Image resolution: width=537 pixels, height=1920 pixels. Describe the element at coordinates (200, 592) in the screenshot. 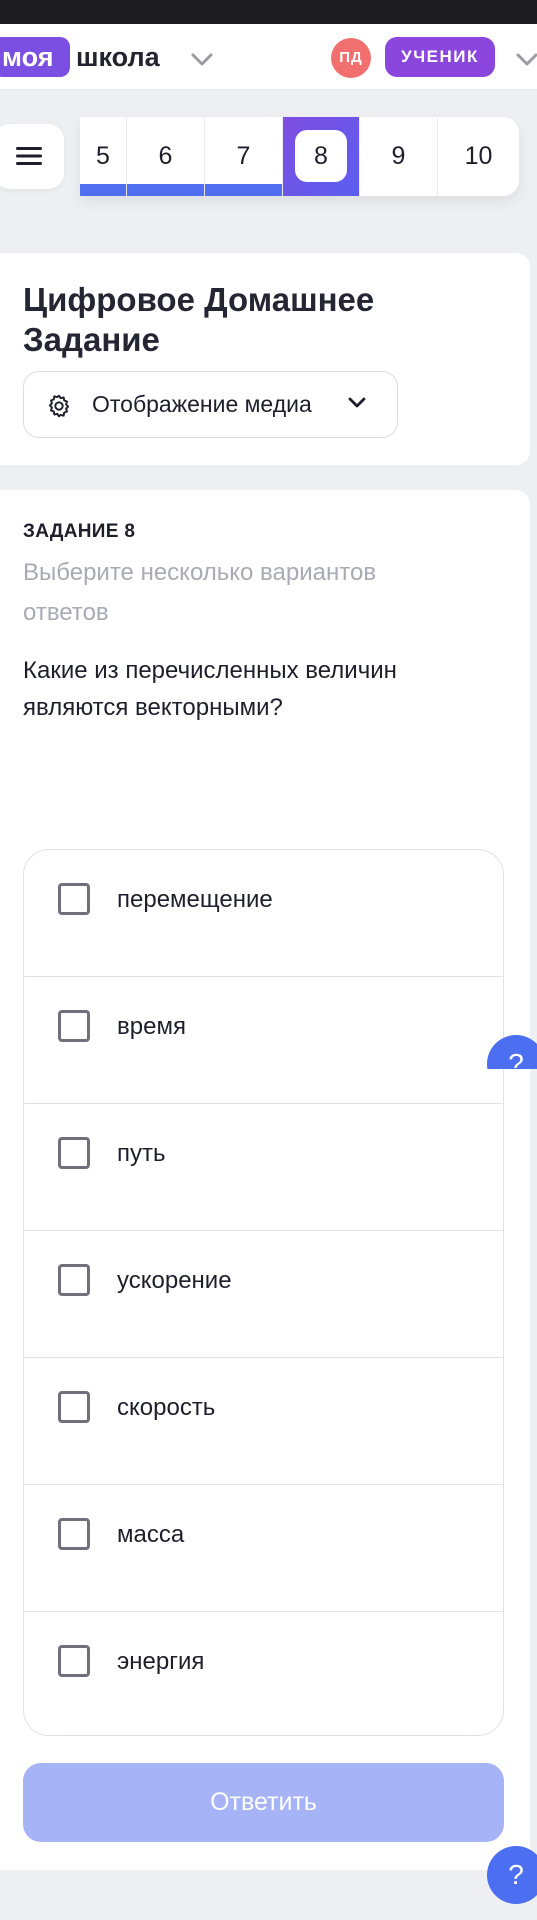

I see `task-hint: Выберите несколько вариантов ответов` at that location.